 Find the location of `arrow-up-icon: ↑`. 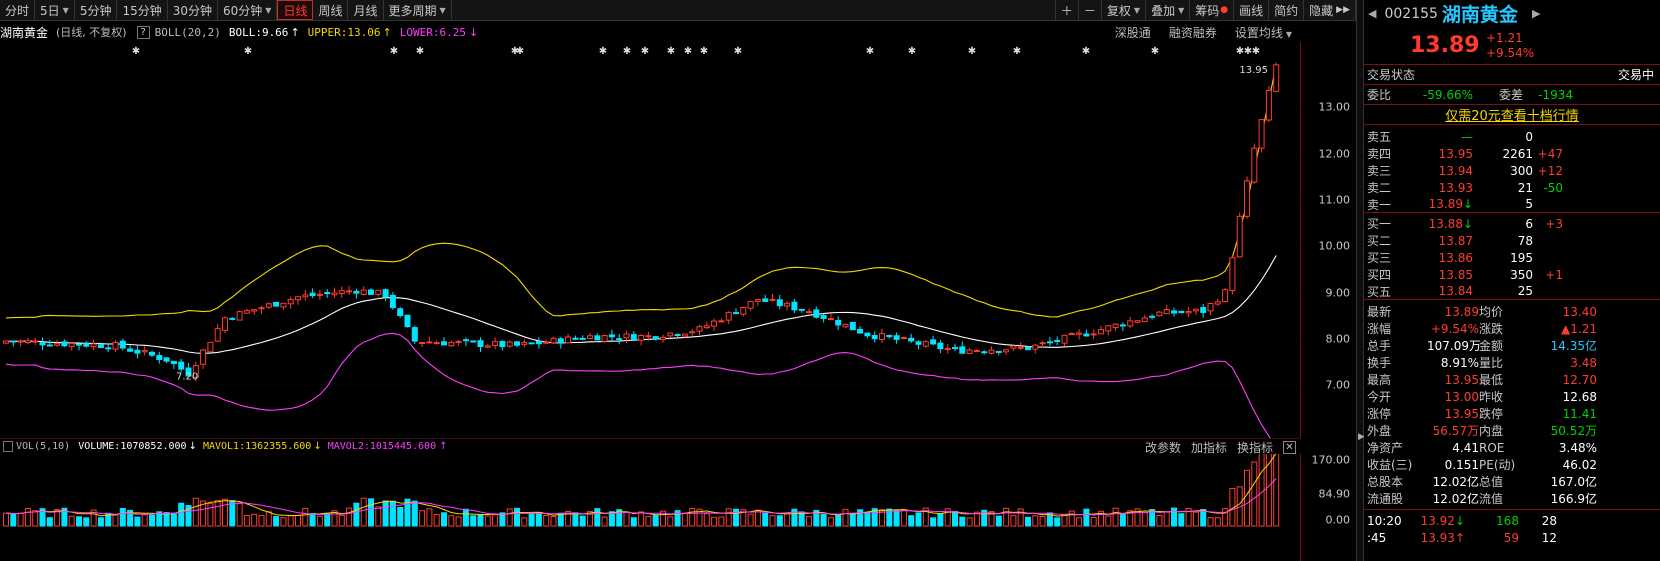

arrow-up-icon: ↑ is located at coordinates (295, 32).